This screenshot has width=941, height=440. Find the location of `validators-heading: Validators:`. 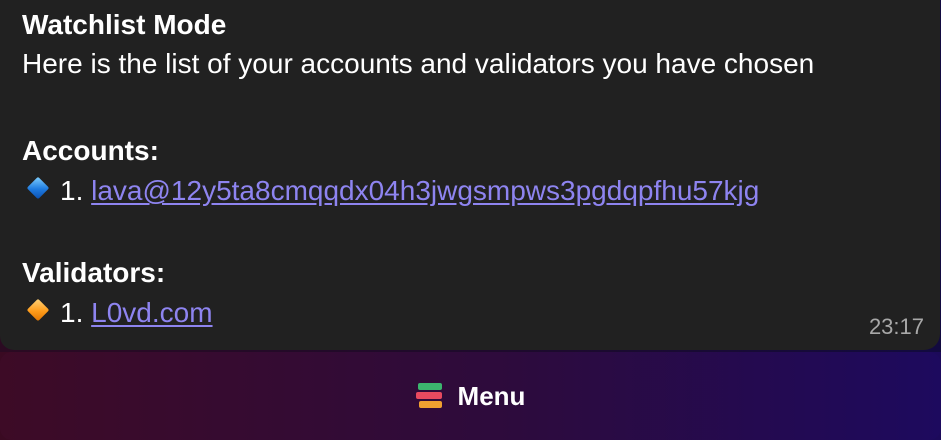

validators-heading: Validators: is located at coordinates (94, 272).